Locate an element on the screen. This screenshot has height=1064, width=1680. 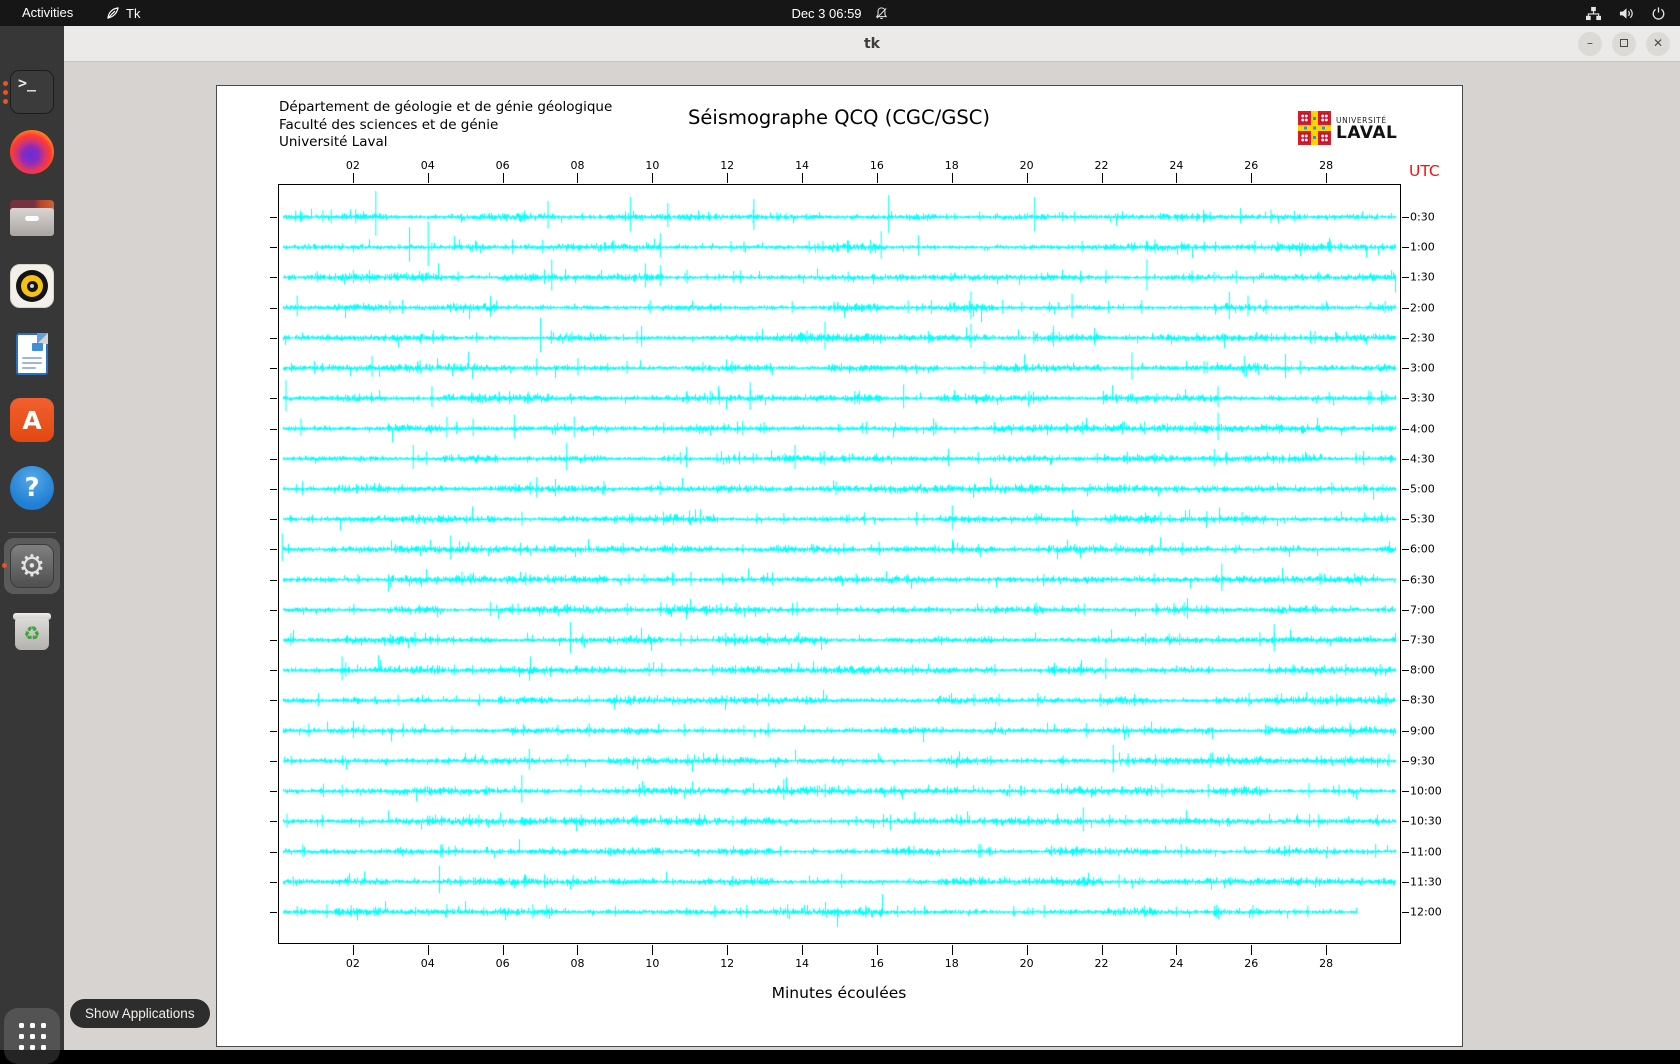
x-tick-label: 16 is located at coordinates (876, 165).